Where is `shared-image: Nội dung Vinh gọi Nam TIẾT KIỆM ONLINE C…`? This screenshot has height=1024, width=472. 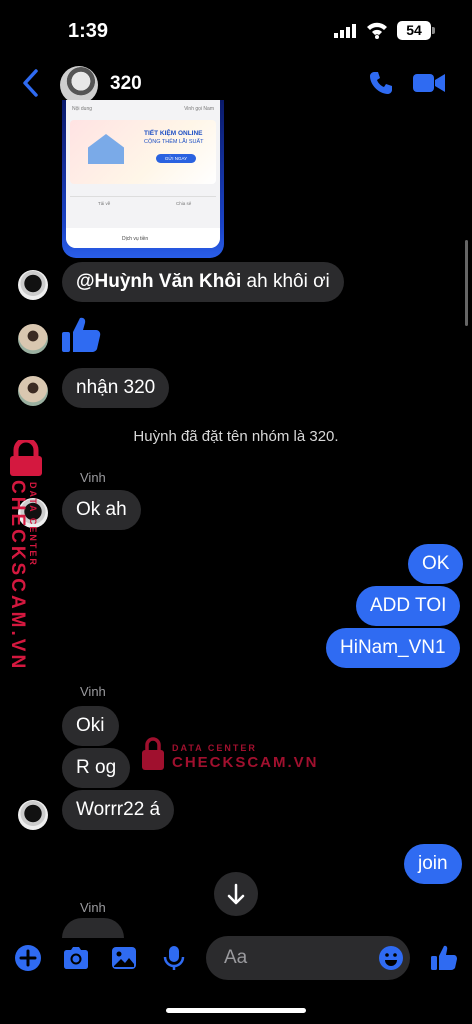 shared-image: Nội dung Vinh gọi Nam TIẾT KIỆM ONLINE C… is located at coordinates (143, 179).